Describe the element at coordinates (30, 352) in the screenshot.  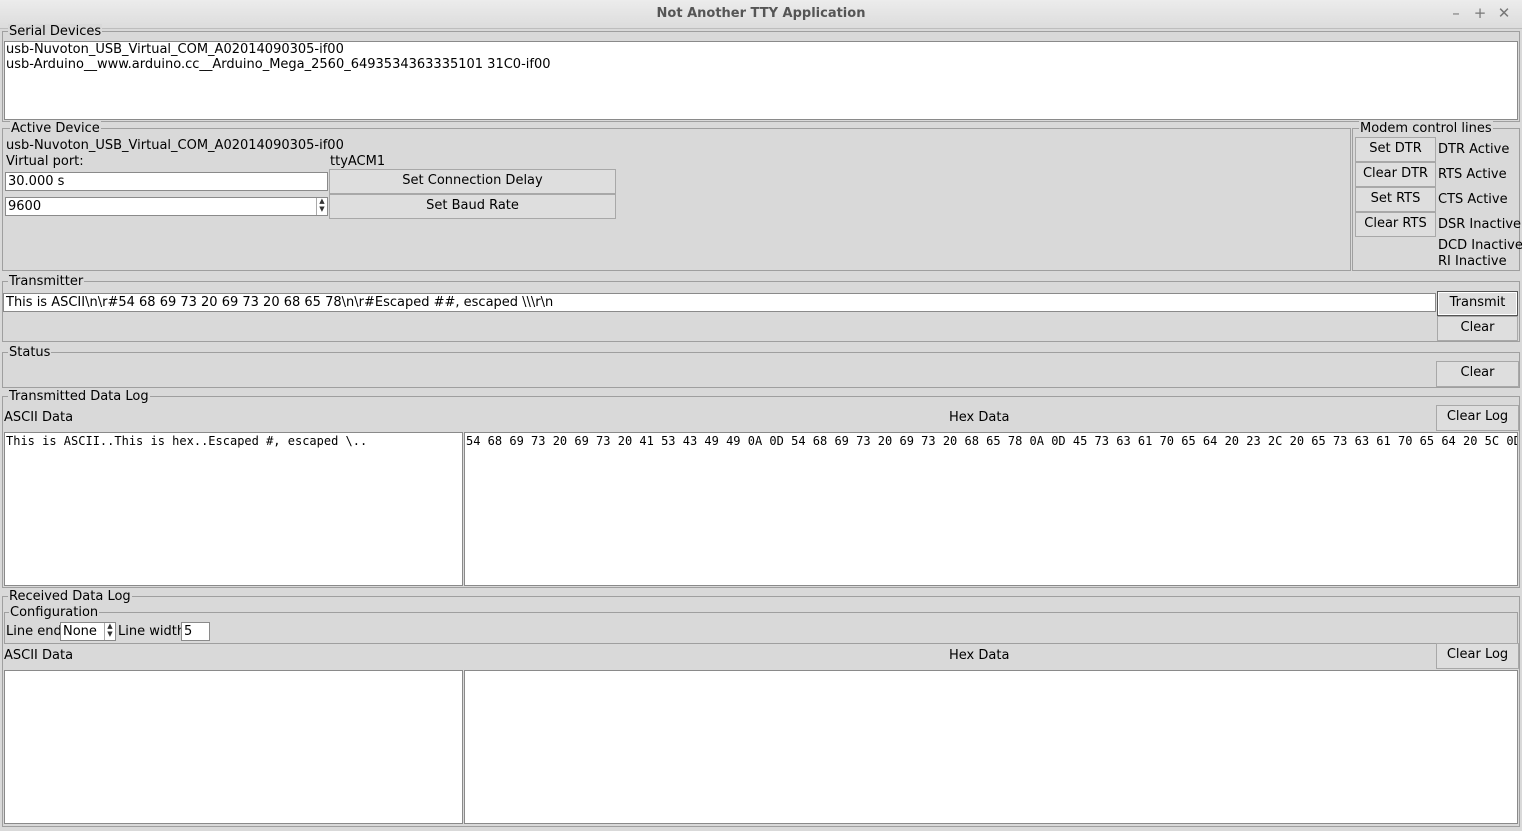
I see `status-label: Status` at that location.